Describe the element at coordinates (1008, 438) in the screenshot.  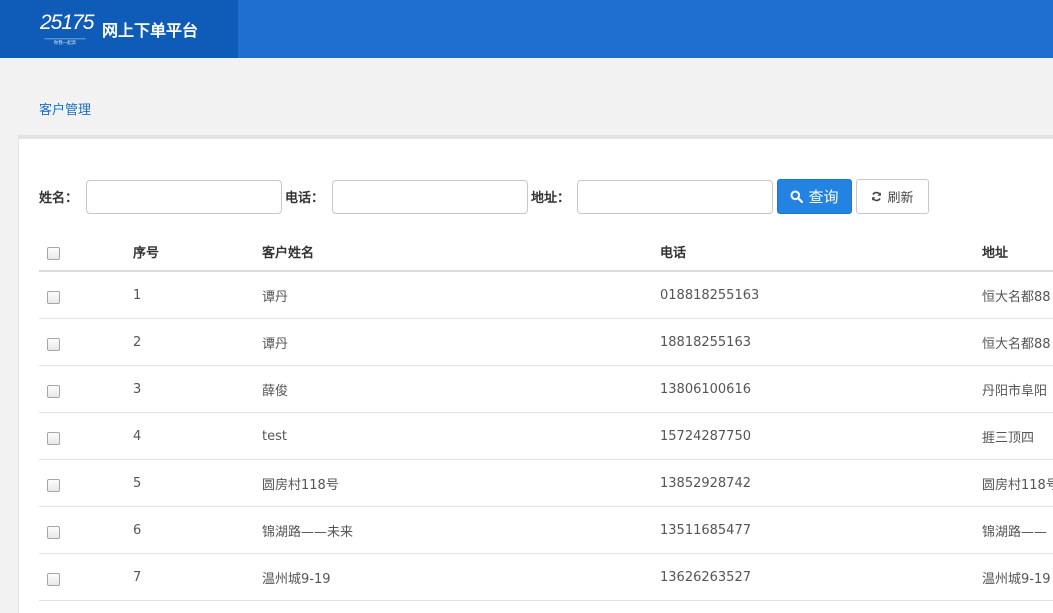
I see `row-address: 捱三顶四` at that location.